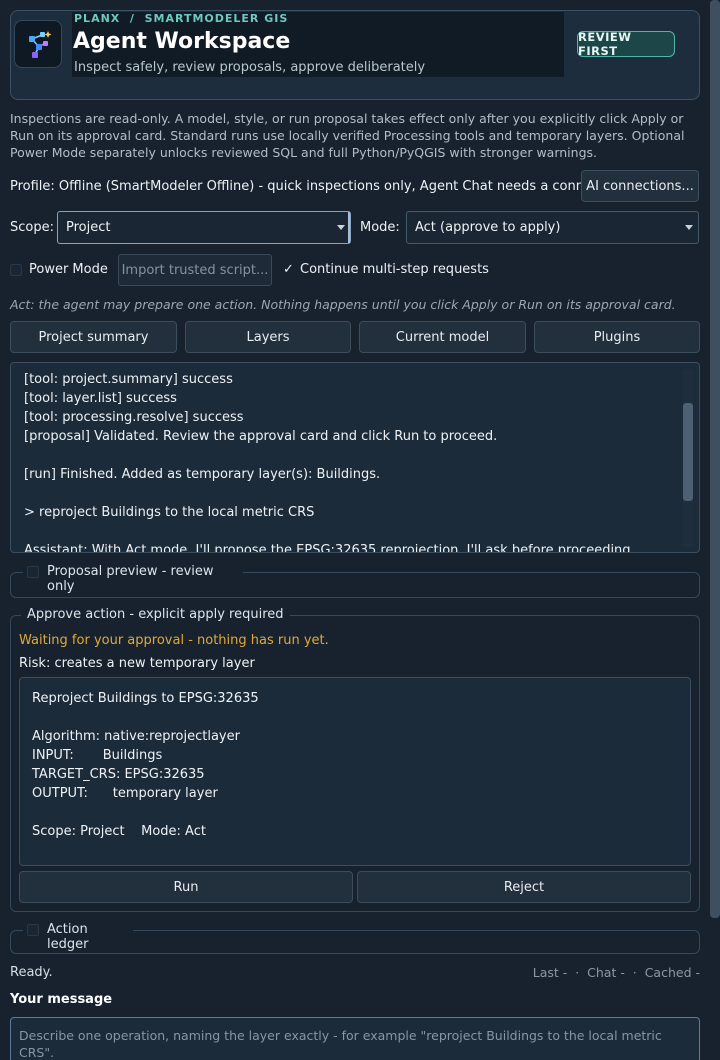 This screenshot has height=1060, width=720. I want to click on mode-label: Mode:, so click(380, 227).